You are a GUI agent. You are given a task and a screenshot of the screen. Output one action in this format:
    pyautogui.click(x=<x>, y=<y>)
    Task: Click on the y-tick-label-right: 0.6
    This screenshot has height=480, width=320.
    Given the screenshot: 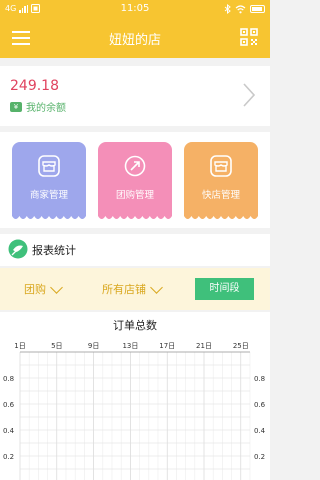 What is the action you would take?
    pyautogui.click(x=260, y=405)
    